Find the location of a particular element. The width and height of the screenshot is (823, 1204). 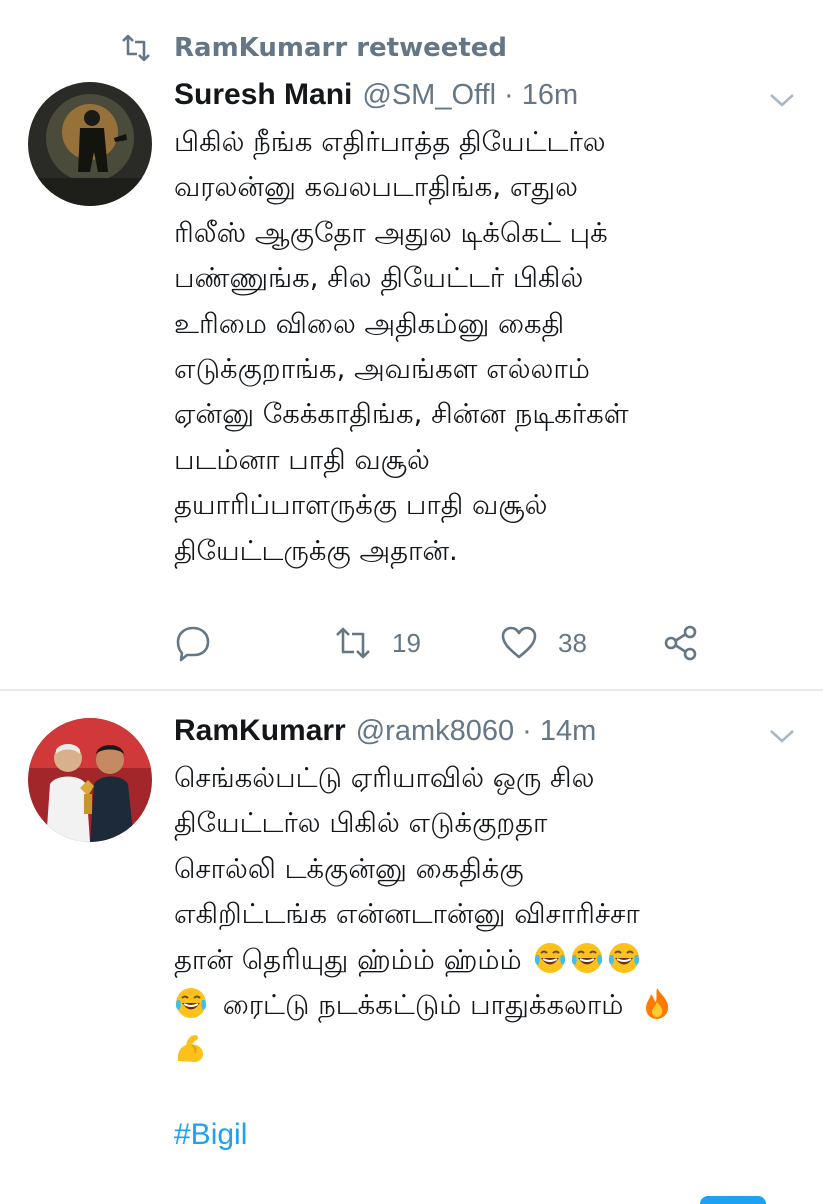

tweet-text-line: ஏன்னு கேக்காதிங்க, சின்ன நடிகர்கள் is located at coordinates (401, 414).